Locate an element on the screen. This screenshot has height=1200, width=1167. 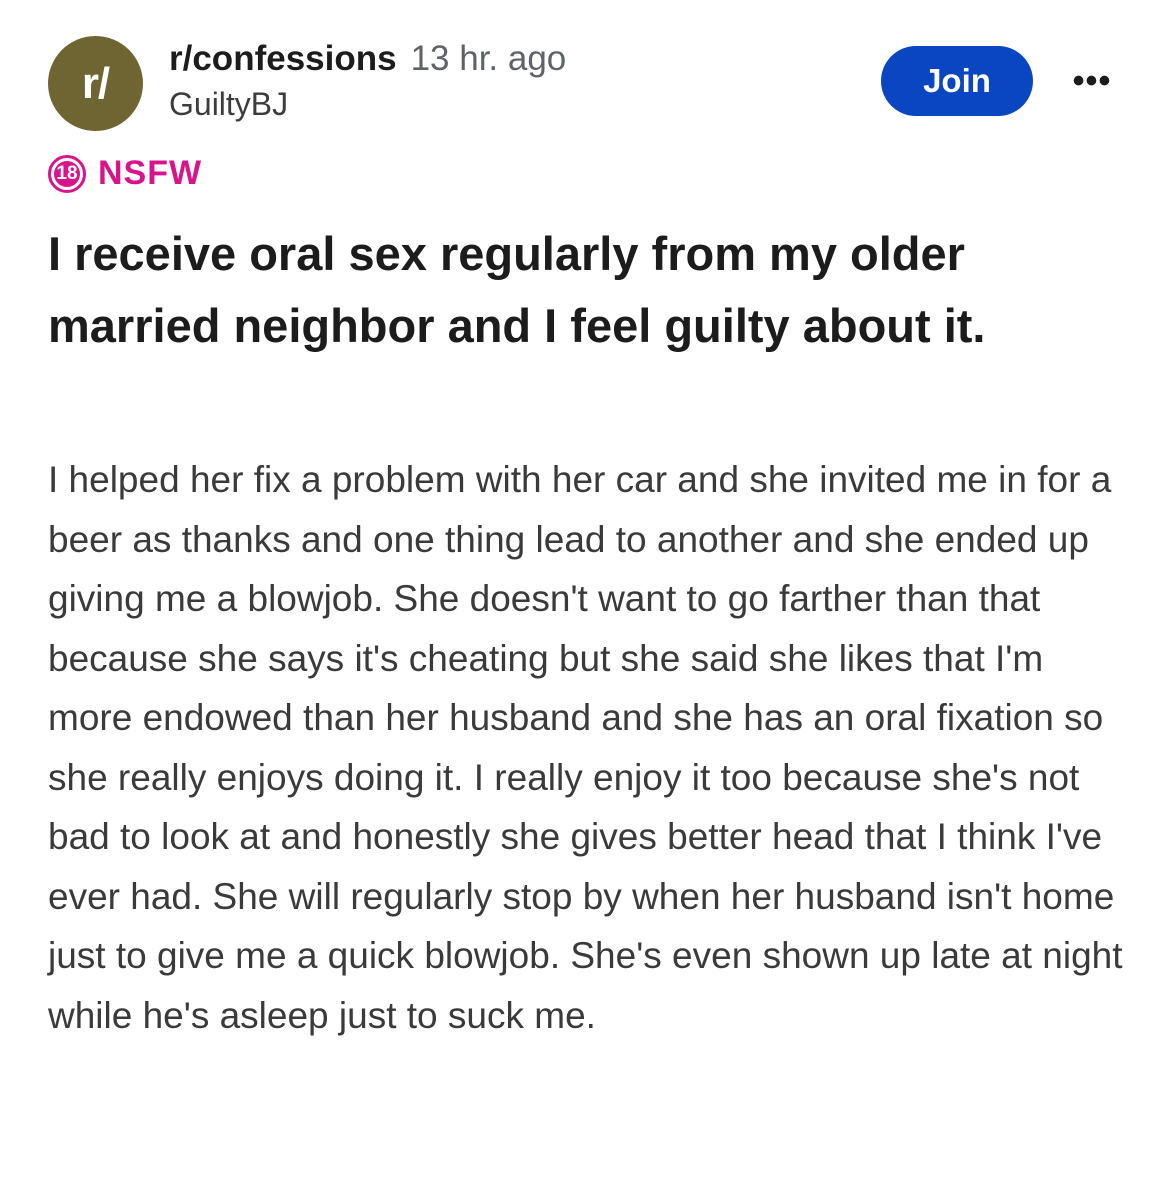
nsfw-label: NSFW is located at coordinates (150, 173).